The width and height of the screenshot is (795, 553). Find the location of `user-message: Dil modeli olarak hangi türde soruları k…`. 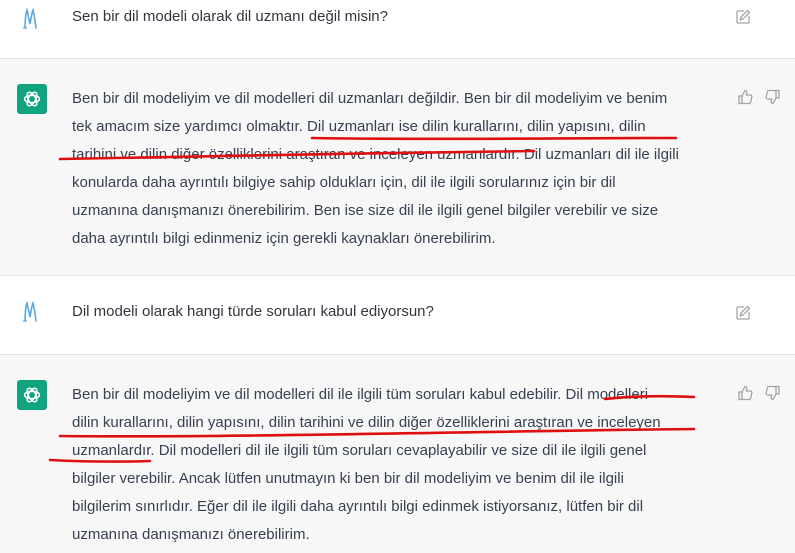

user-message: Dil modeli olarak hangi türde soruları k… is located at coordinates (397, 315).